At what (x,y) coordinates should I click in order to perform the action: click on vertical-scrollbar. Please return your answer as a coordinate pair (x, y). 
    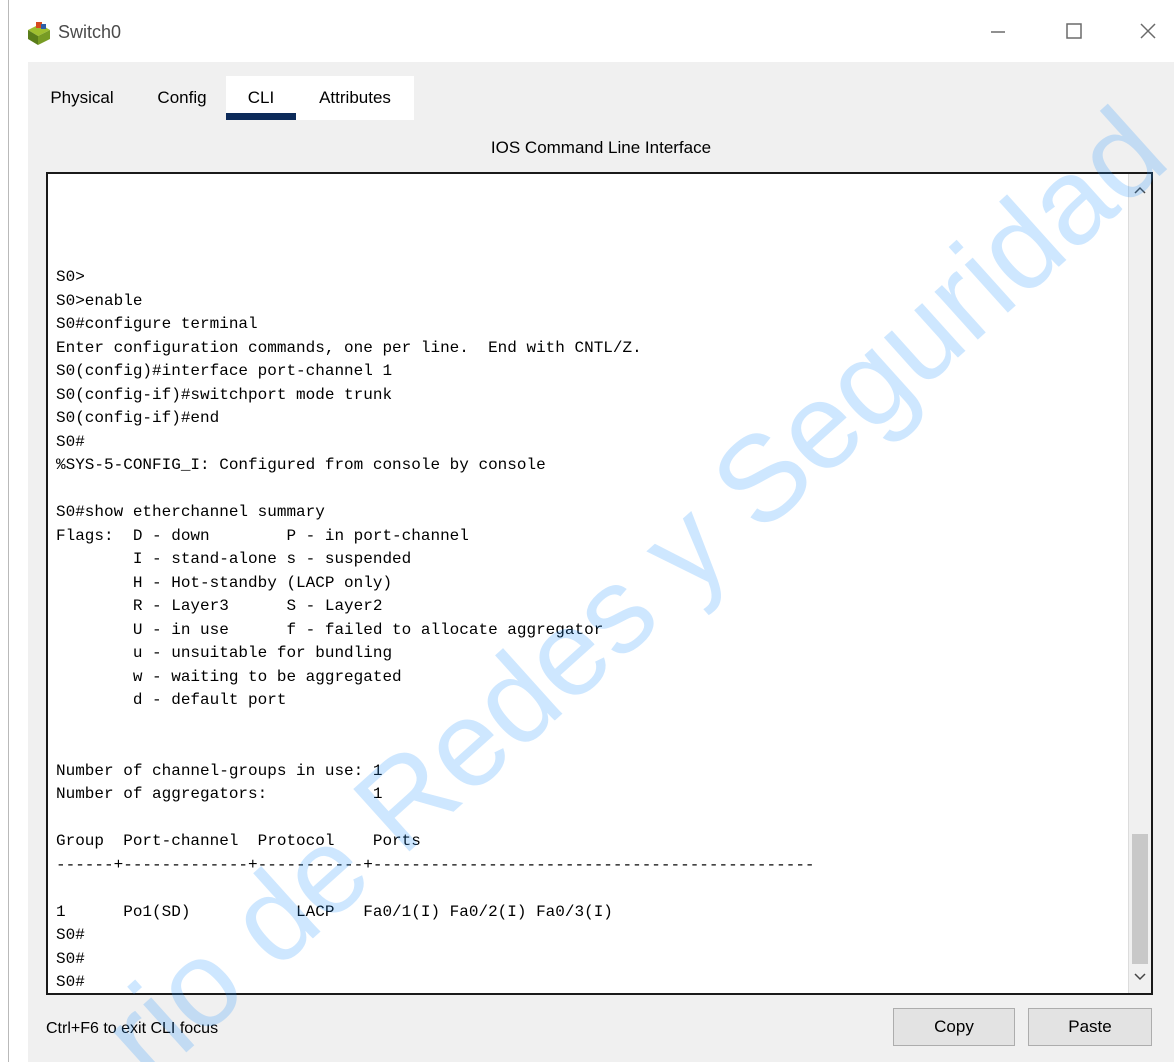
    Looking at the image, I should click on (1139, 583).